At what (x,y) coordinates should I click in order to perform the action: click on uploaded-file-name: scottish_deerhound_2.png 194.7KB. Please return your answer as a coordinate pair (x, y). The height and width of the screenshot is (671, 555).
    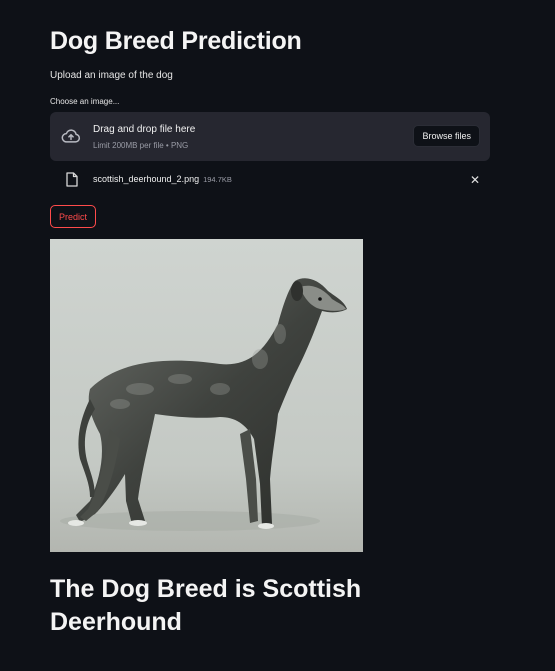
    Looking at the image, I should click on (162, 179).